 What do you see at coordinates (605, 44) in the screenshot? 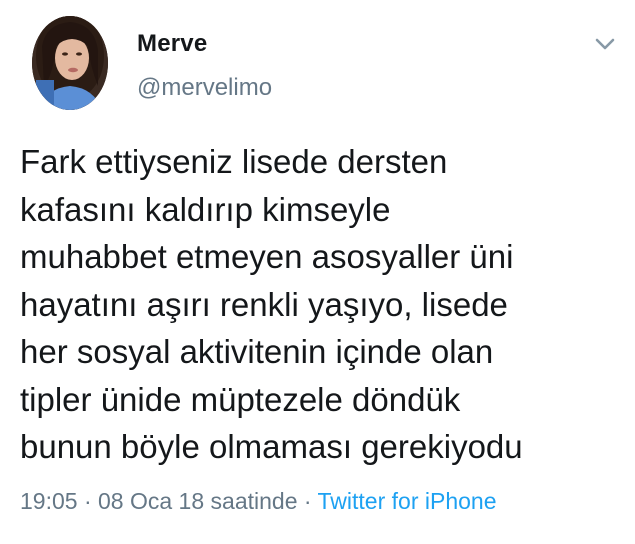
I see `chevron-down-icon` at bounding box center [605, 44].